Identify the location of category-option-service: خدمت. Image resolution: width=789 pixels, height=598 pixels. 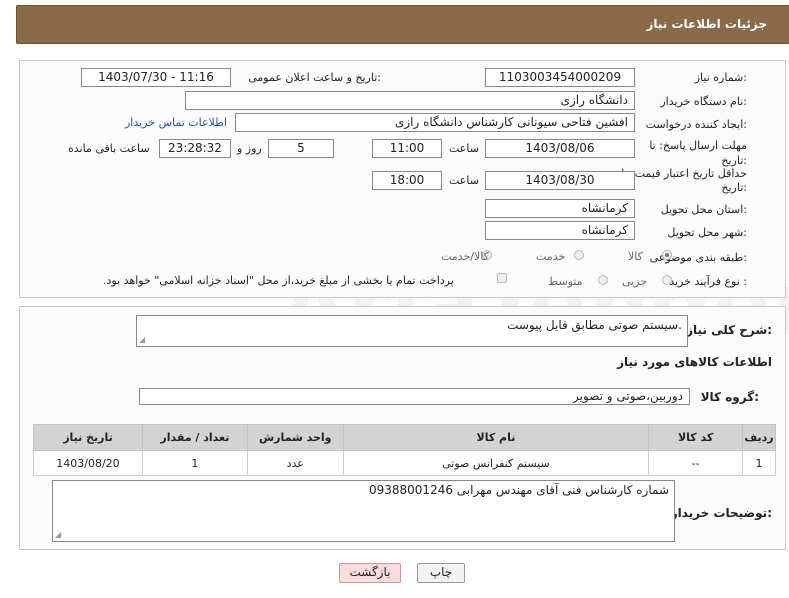
(551, 256).